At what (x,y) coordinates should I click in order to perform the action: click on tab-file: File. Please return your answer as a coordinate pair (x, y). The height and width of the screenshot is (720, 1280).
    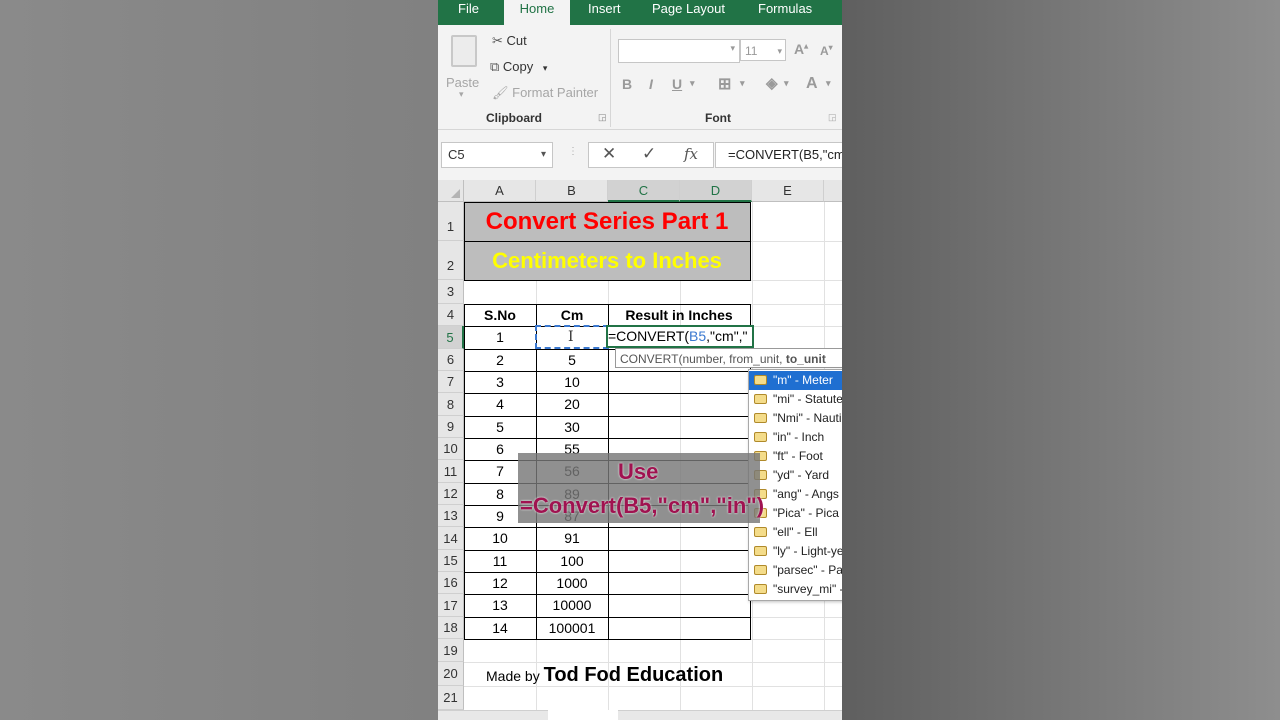
    Looking at the image, I should click on (468, 12).